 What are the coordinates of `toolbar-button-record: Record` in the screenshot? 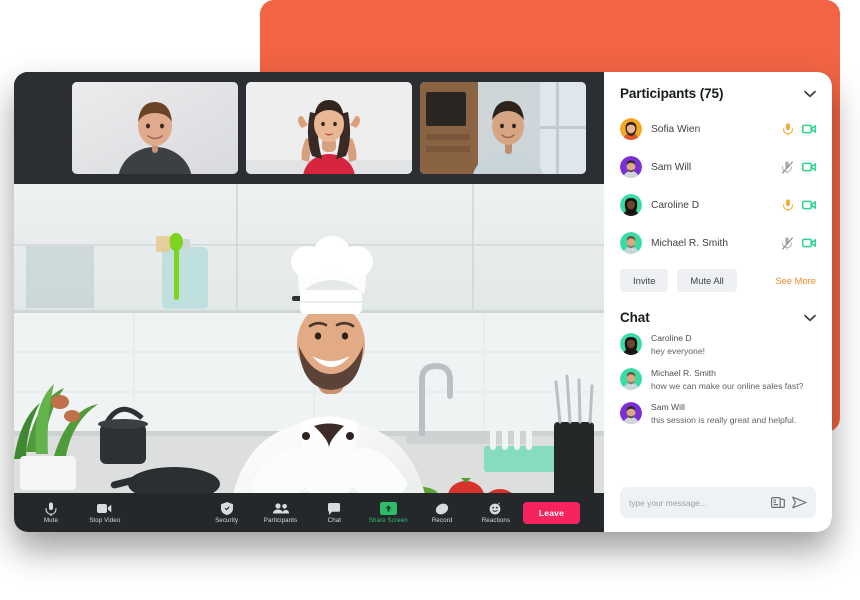 It's located at (442, 513).